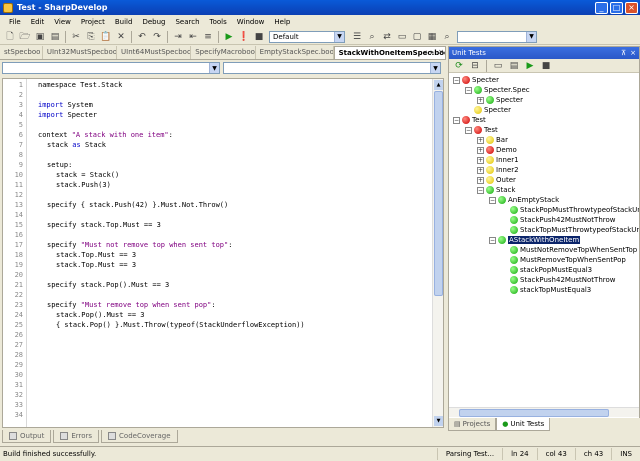 The height and width of the screenshot is (461, 640). What do you see at coordinates (187, 22) in the screenshot?
I see `menu-search: Search` at bounding box center [187, 22].